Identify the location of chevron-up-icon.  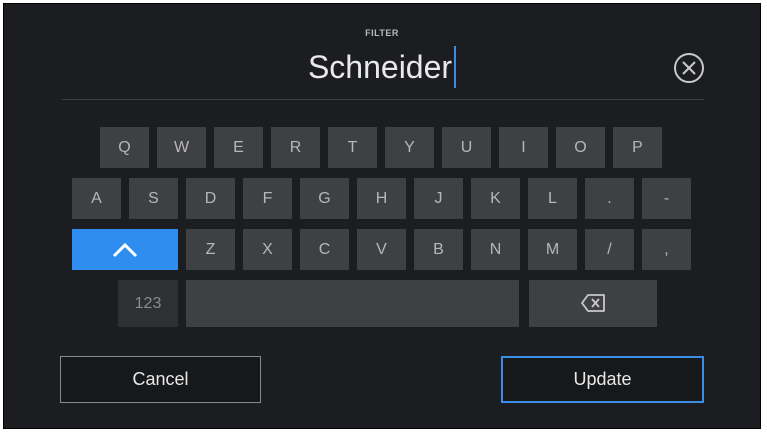
(125, 250).